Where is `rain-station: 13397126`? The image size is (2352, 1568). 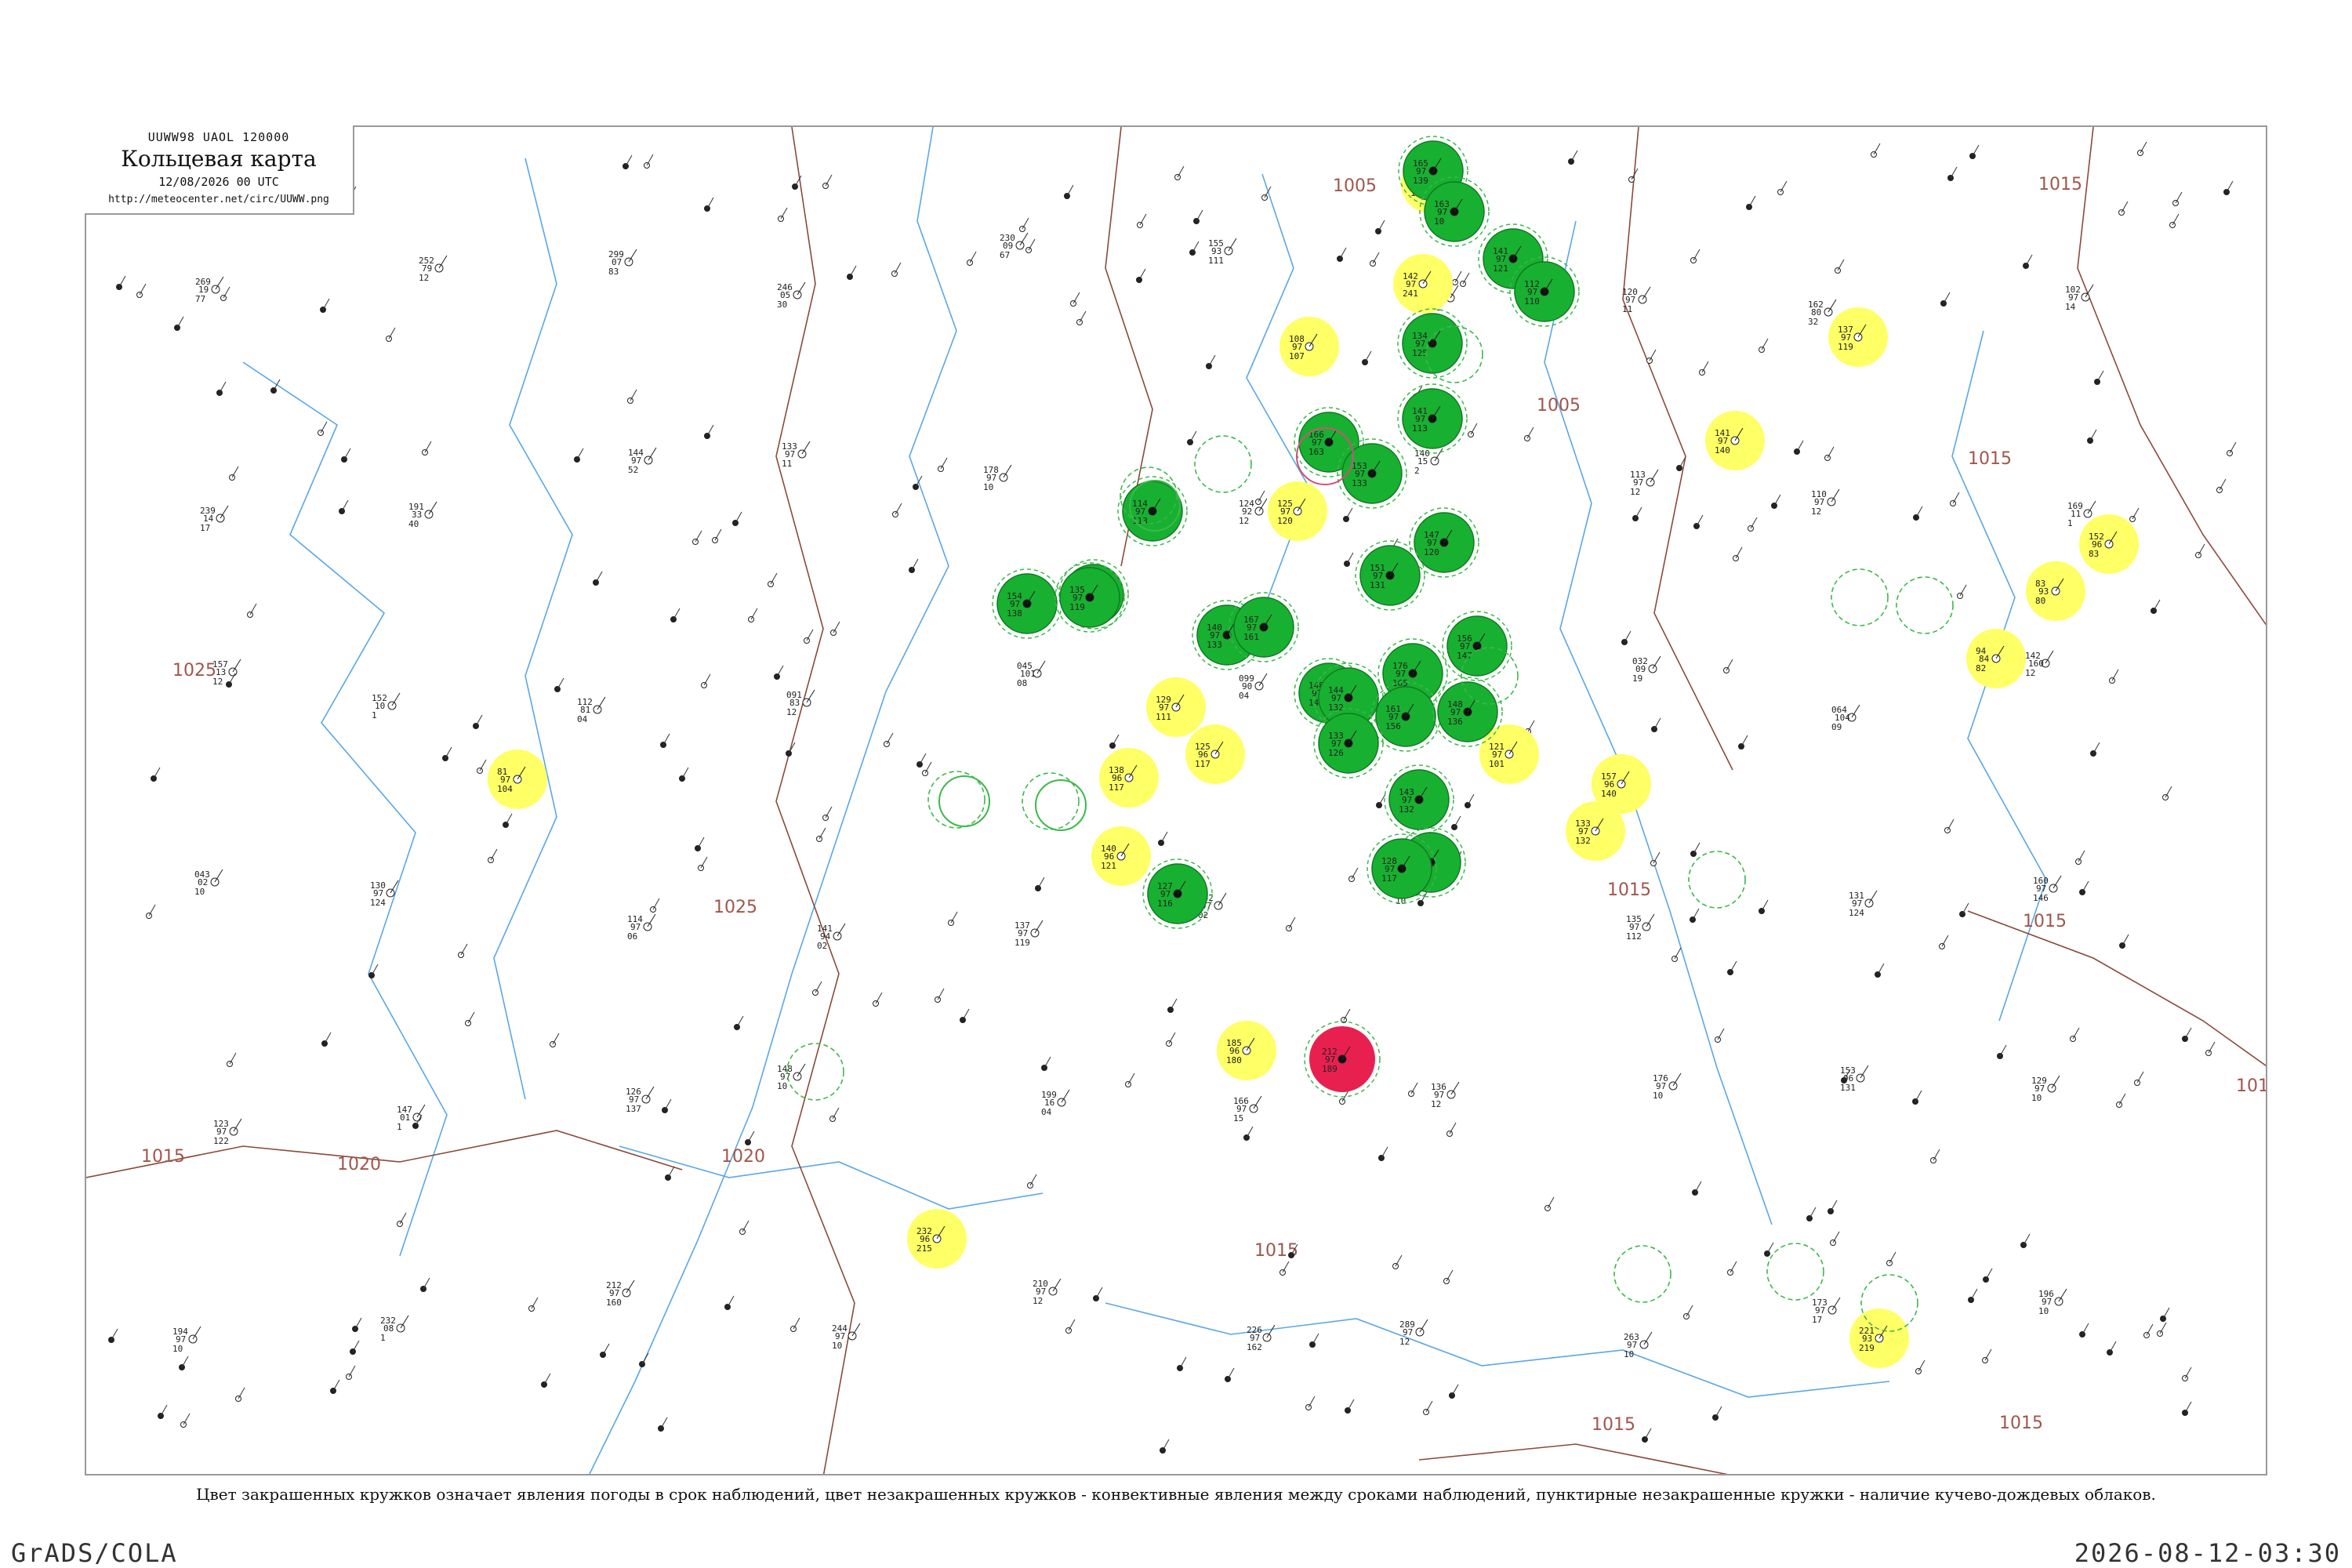 rain-station: 13397126 is located at coordinates (1348, 743).